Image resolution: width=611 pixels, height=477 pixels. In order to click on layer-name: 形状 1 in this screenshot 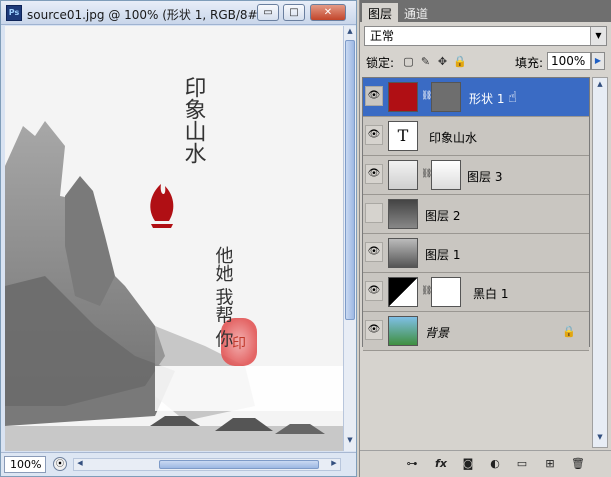, I will do `click(487, 99)`.